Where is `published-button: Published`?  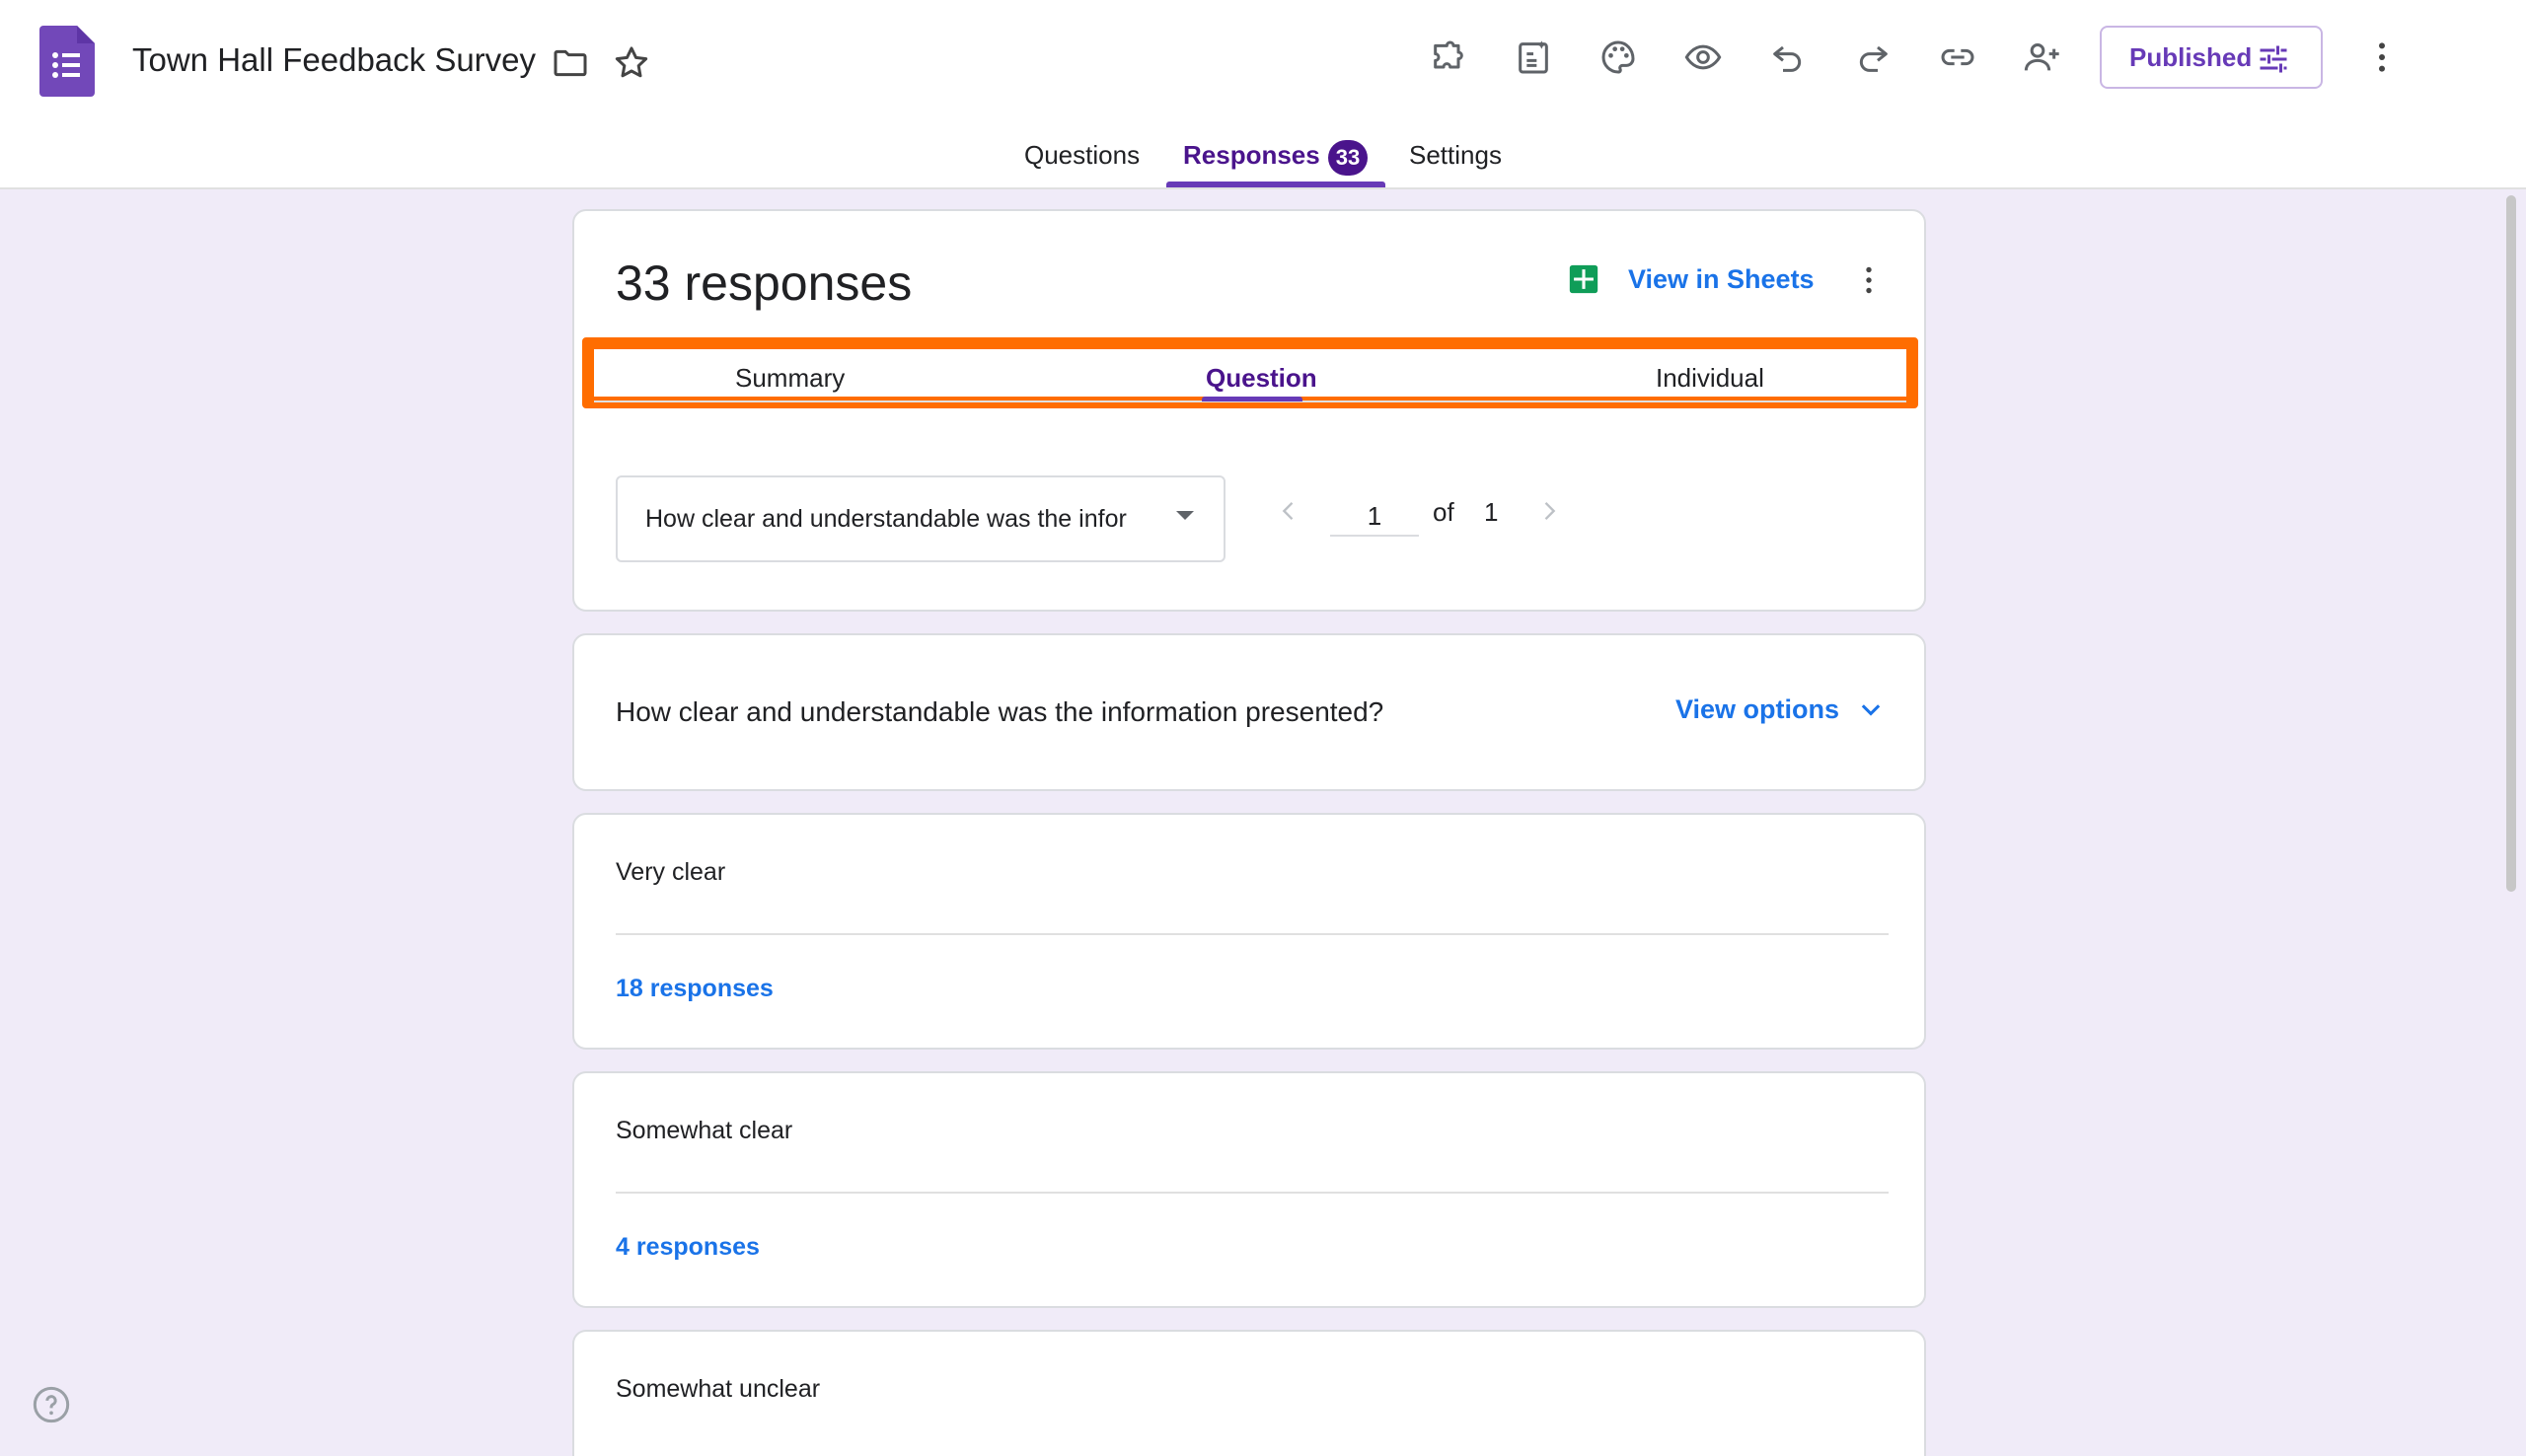
published-button: Published is located at coordinates (2211, 57).